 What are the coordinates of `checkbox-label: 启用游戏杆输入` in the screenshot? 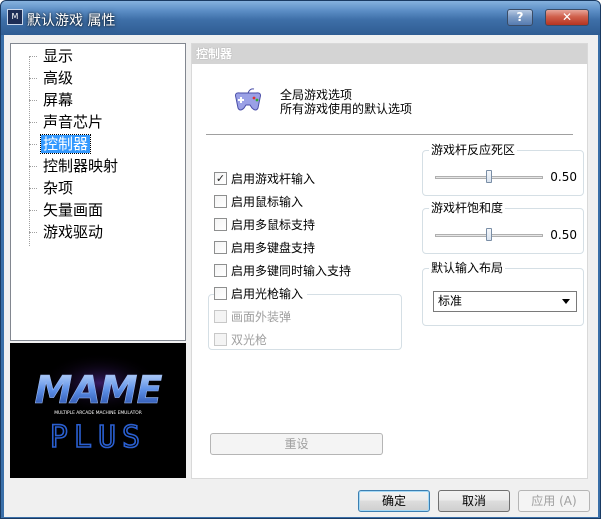 It's located at (273, 179).